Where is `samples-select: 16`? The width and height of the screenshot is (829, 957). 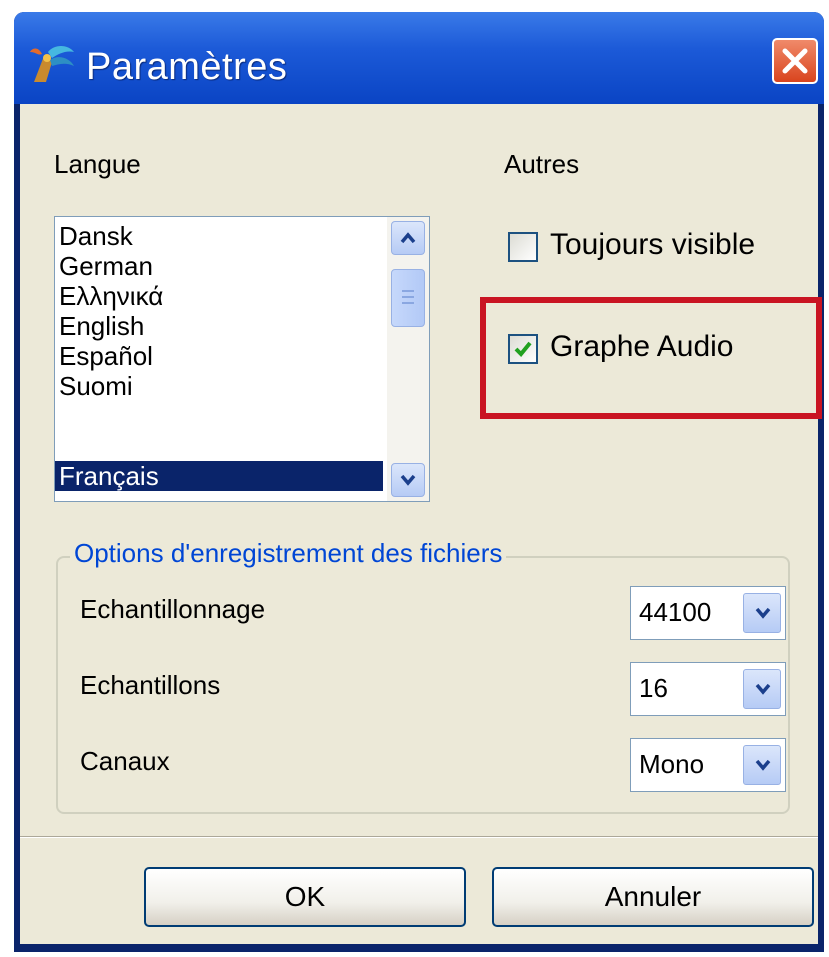 samples-select: 16 is located at coordinates (708, 689).